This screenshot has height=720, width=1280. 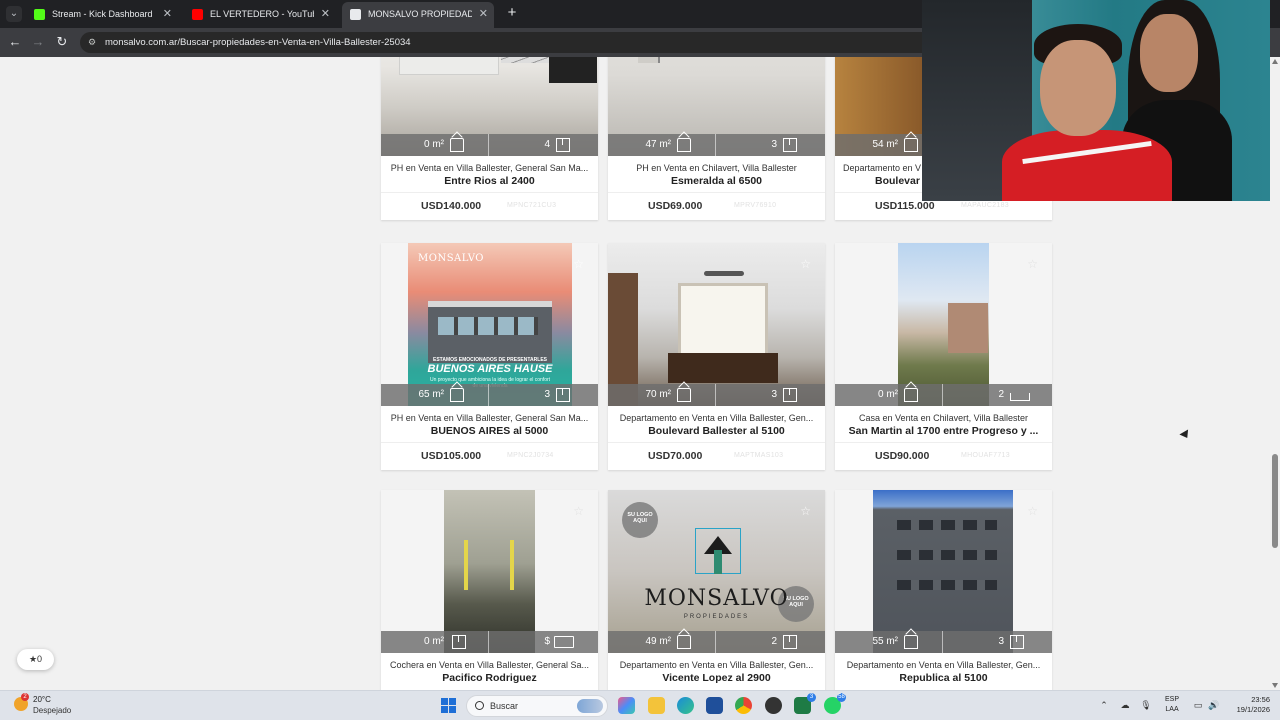 What do you see at coordinates (62, 42) in the screenshot?
I see `reload-icon: ↻` at bounding box center [62, 42].